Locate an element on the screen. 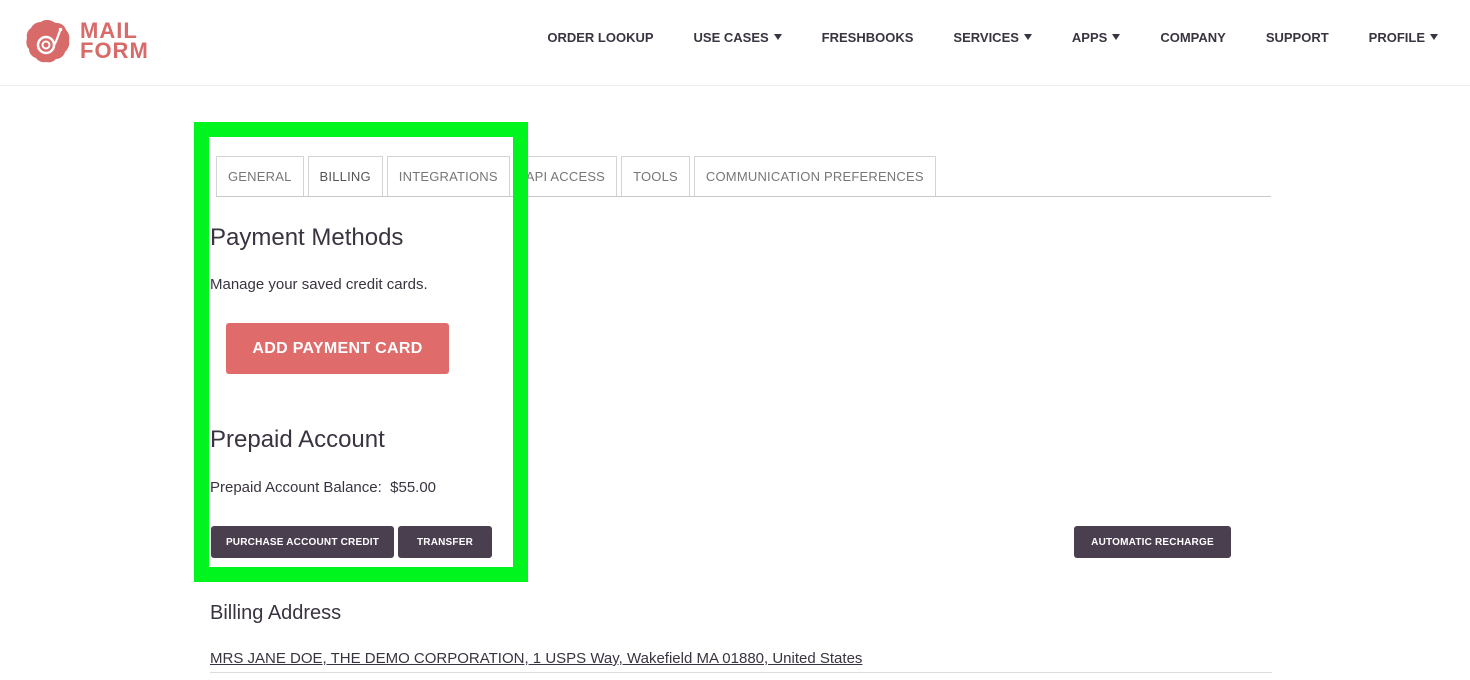 Image resolution: width=1470 pixels, height=680 pixels. nav-label: COMPANY is located at coordinates (1193, 37).